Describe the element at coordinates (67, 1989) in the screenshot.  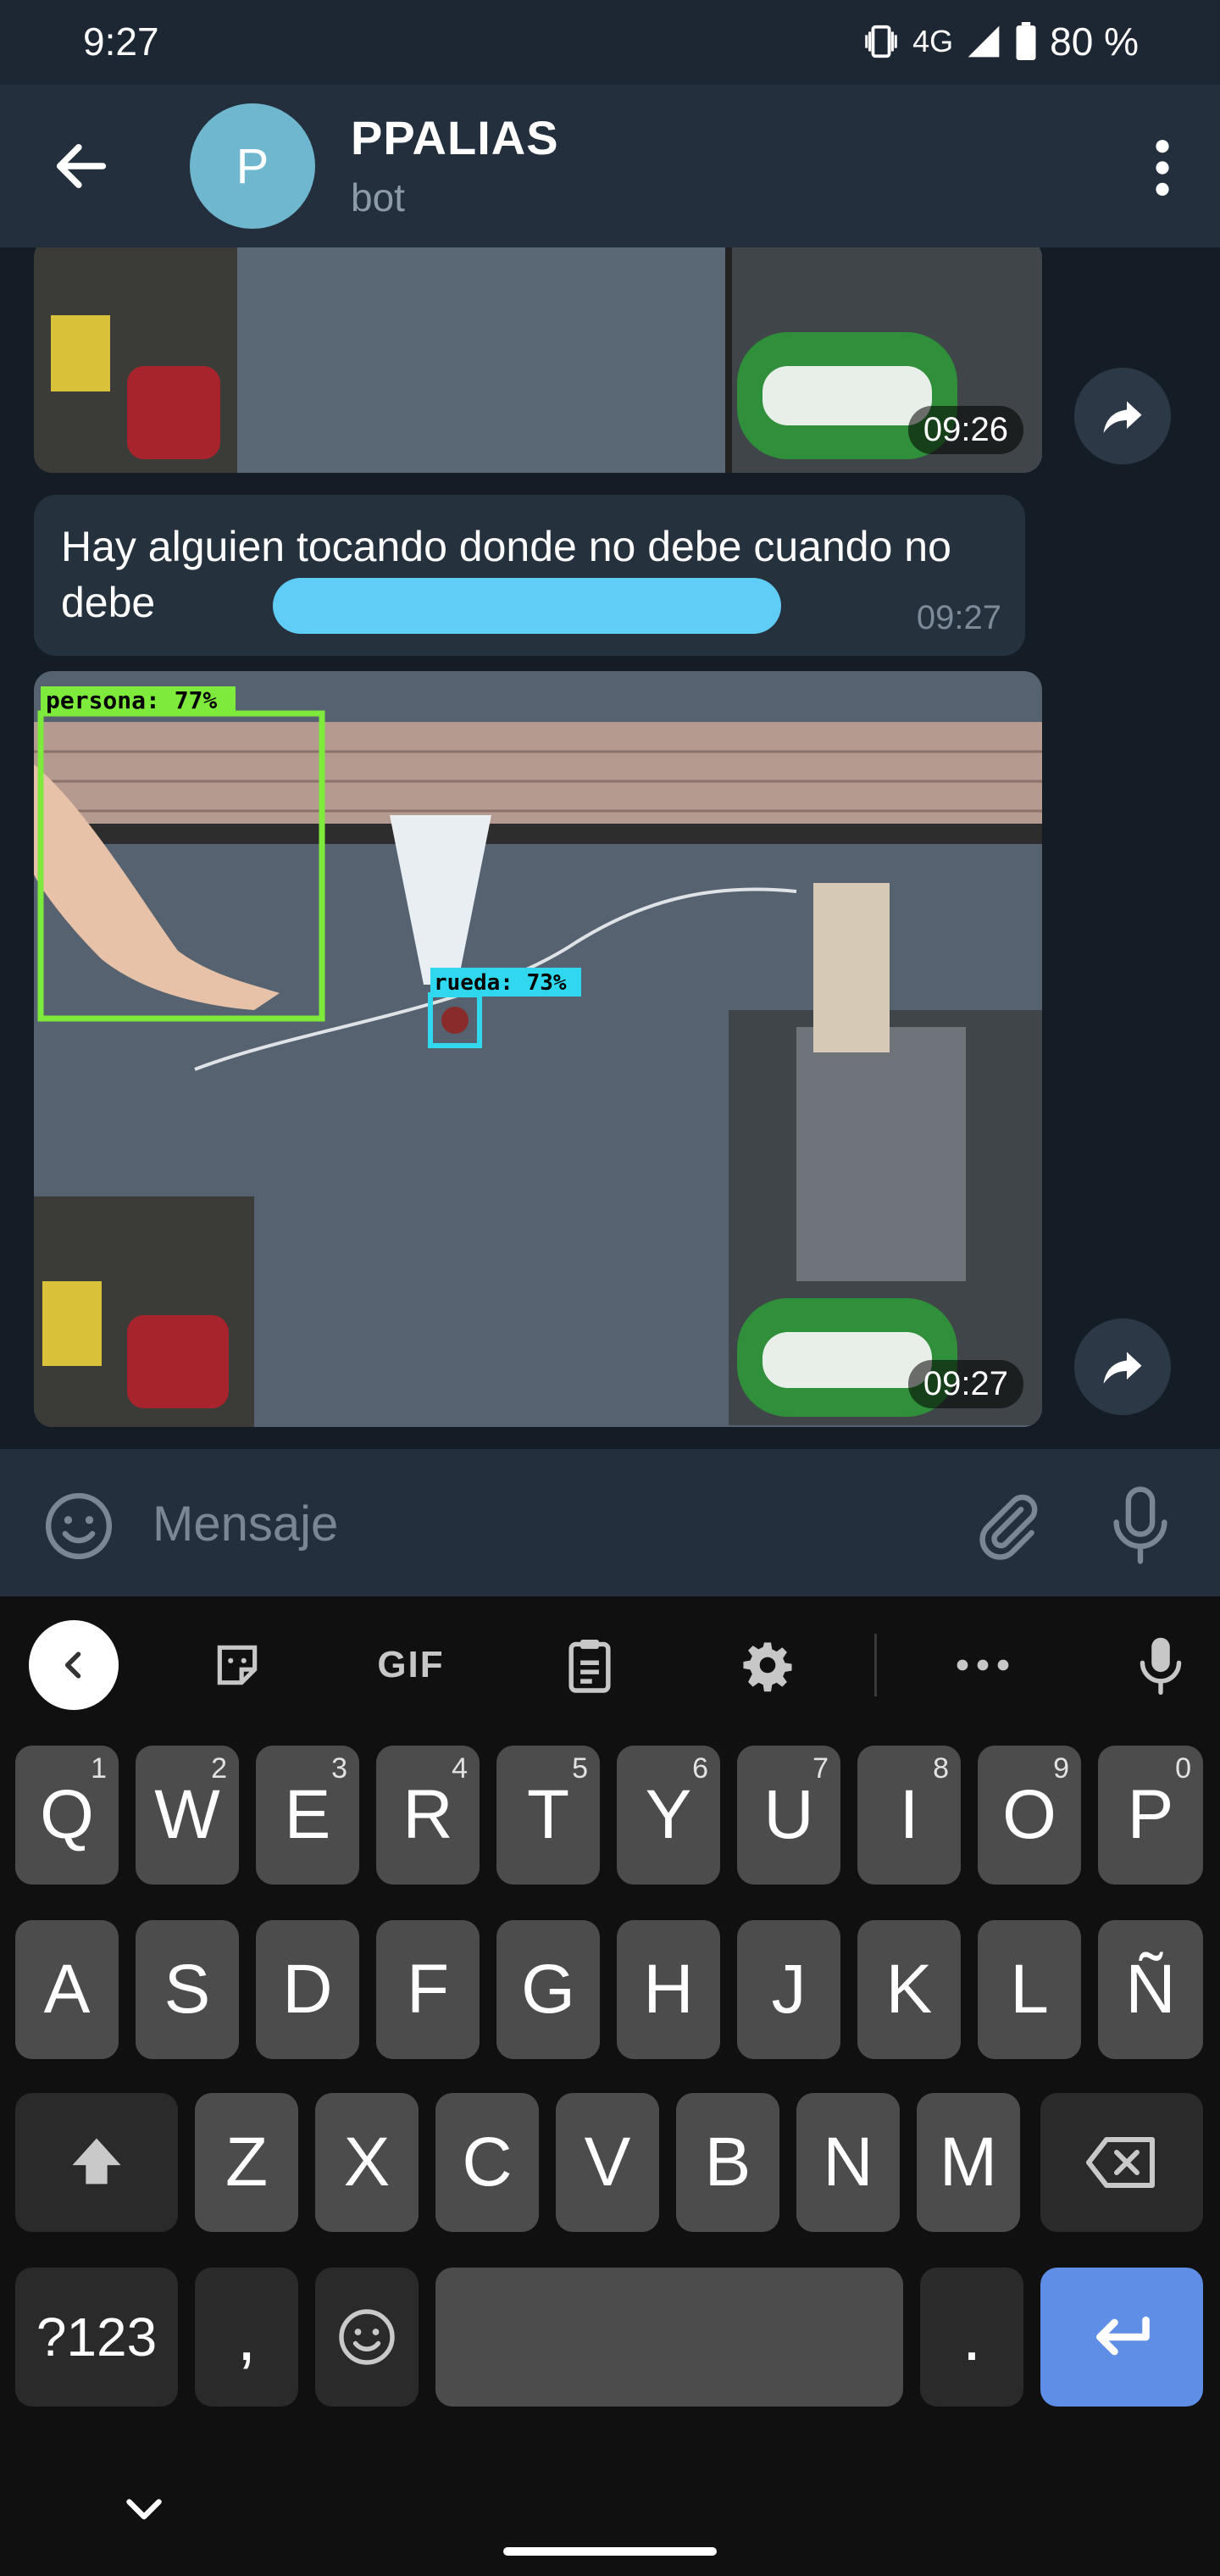
I see `key-a: A` at that location.